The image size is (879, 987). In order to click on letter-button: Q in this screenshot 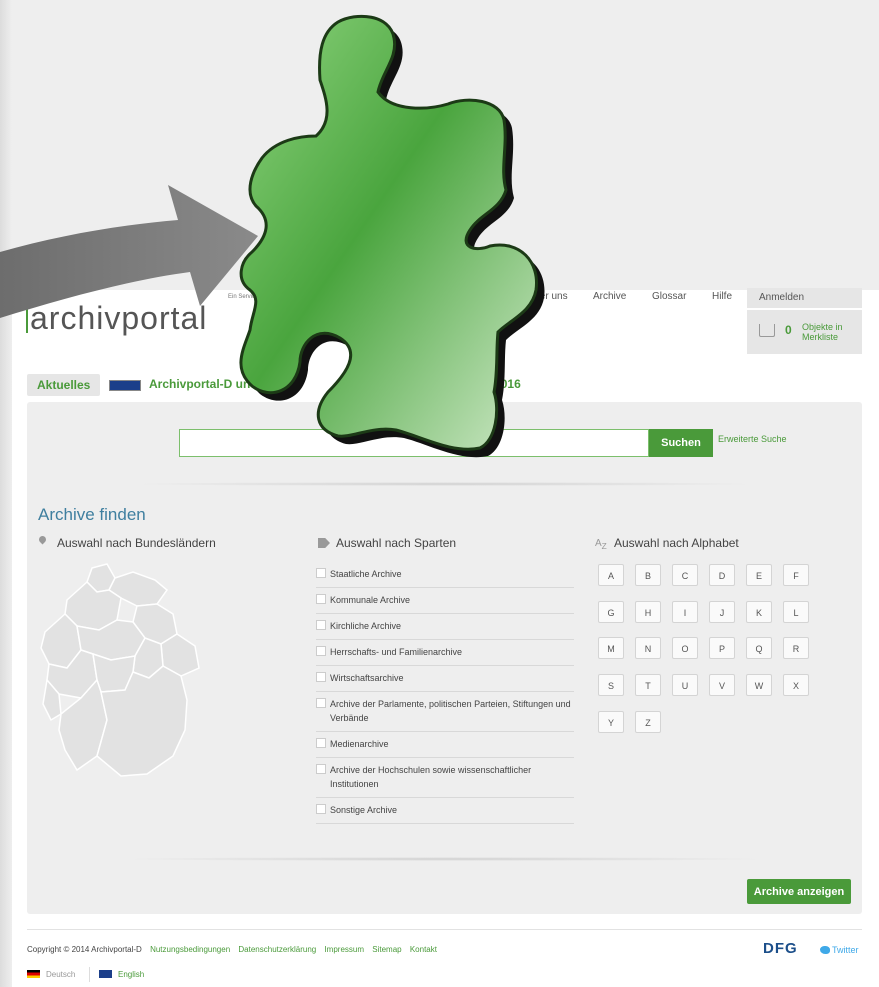, I will do `click(759, 648)`.